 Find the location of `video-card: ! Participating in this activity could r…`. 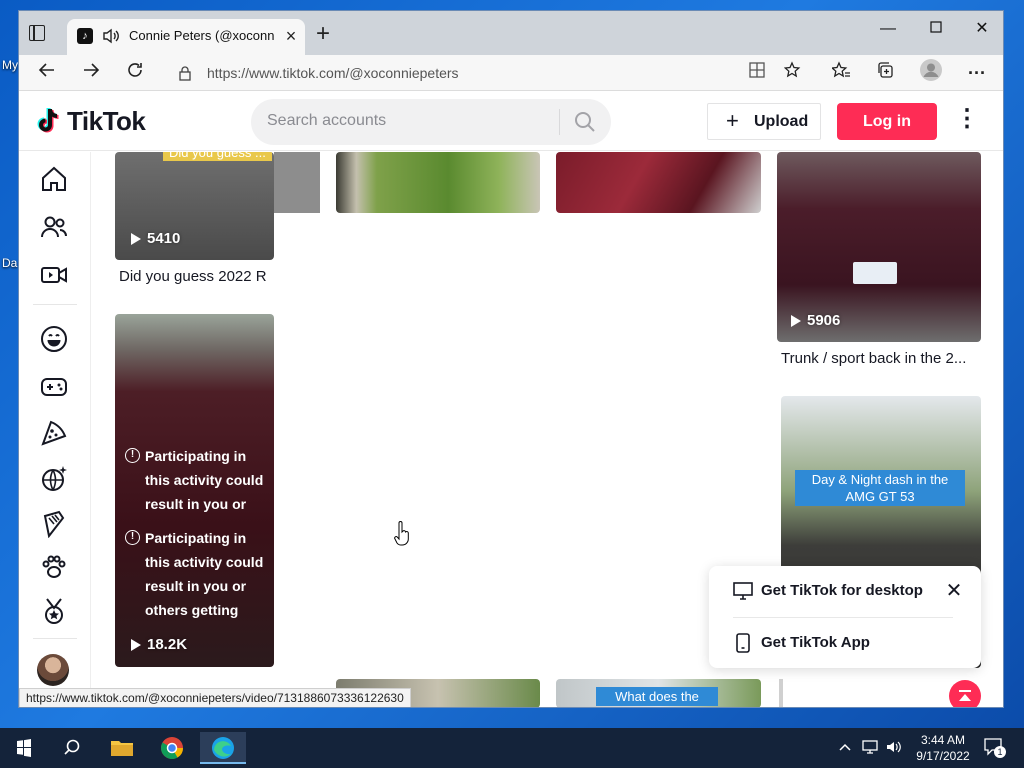

video-card: ! Participating in this activity could r… is located at coordinates (194, 490).